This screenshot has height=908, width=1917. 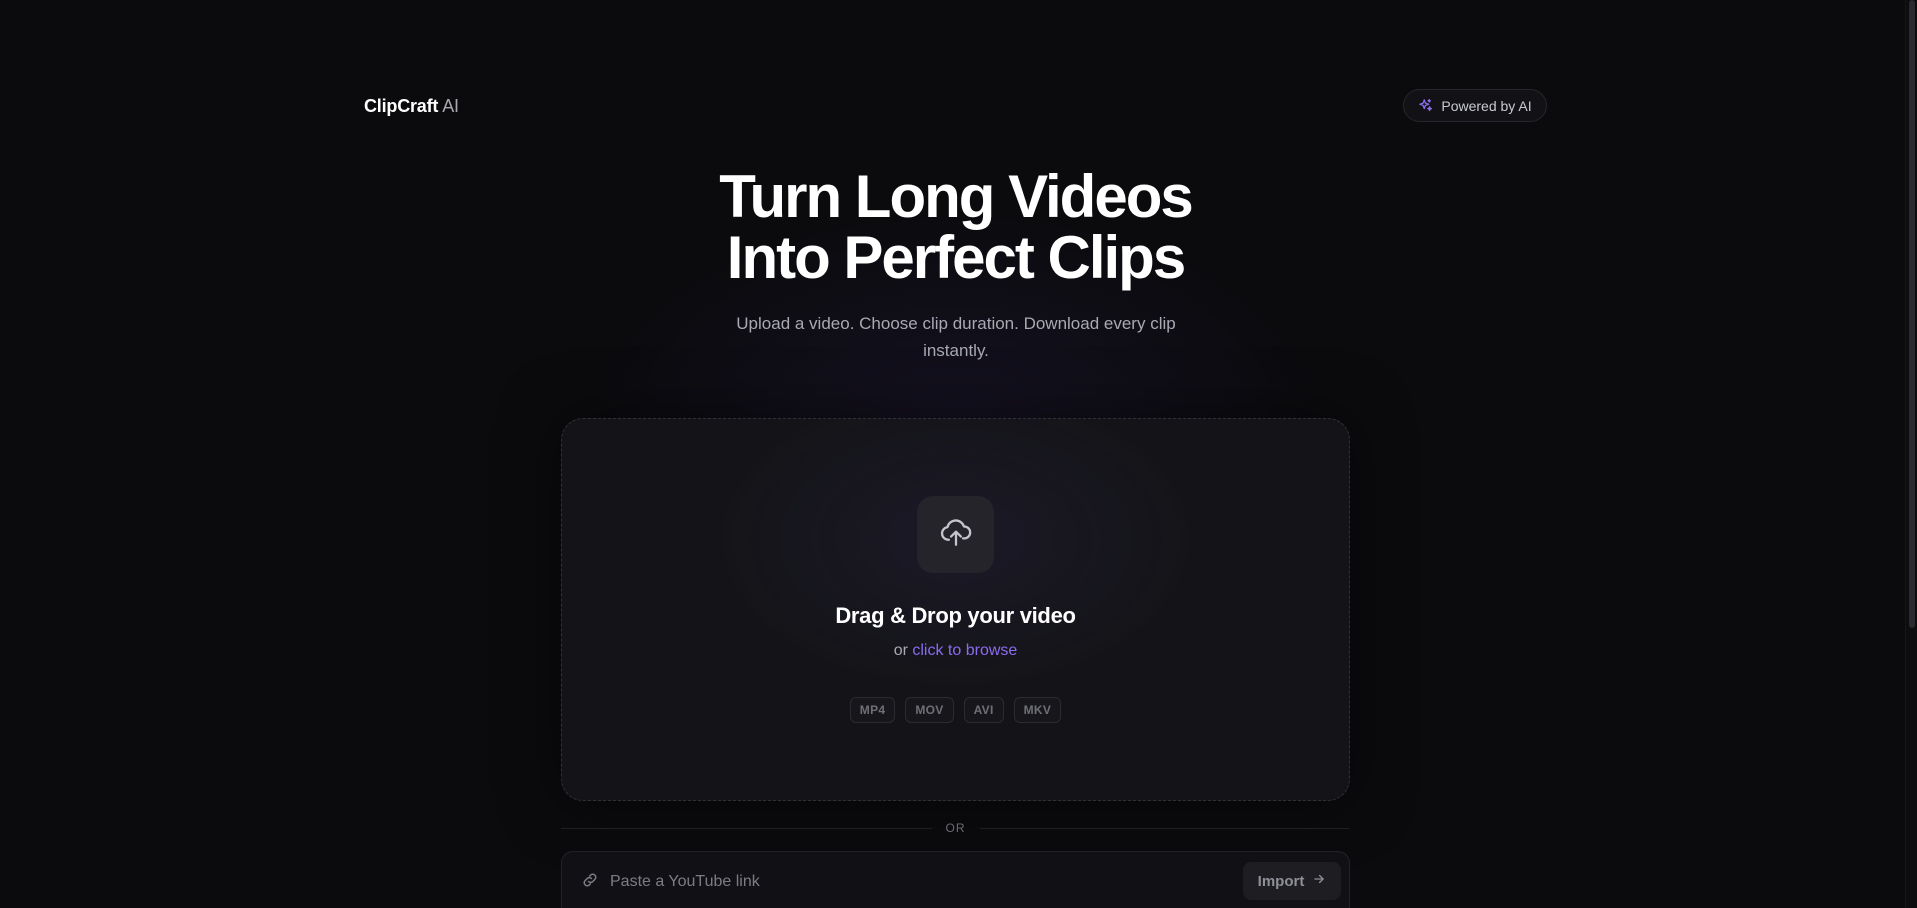 What do you see at coordinates (964, 650) in the screenshot?
I see `browse-link: click to browse` at bounding box center [964, 650].